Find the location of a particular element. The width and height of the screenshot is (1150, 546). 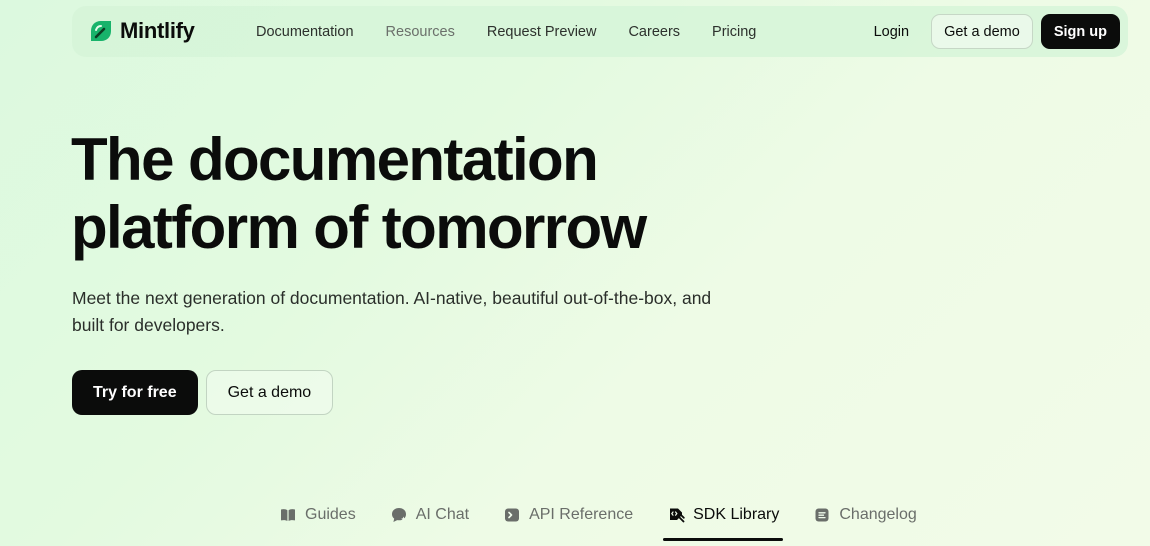

tab-guides: Guides is located at coordinates (317, 515).